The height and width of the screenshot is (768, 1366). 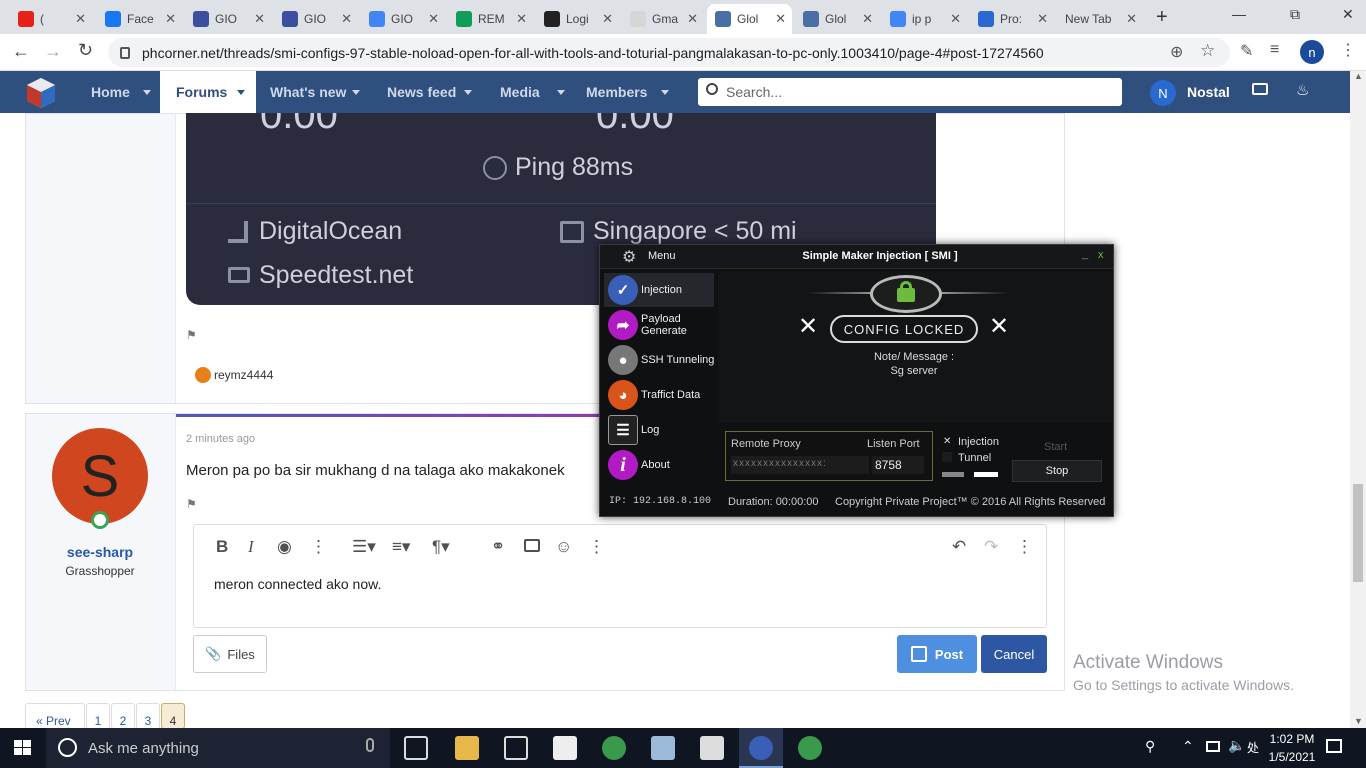 I want to click on media-icon: ≡, so click(x=1274, y=50).